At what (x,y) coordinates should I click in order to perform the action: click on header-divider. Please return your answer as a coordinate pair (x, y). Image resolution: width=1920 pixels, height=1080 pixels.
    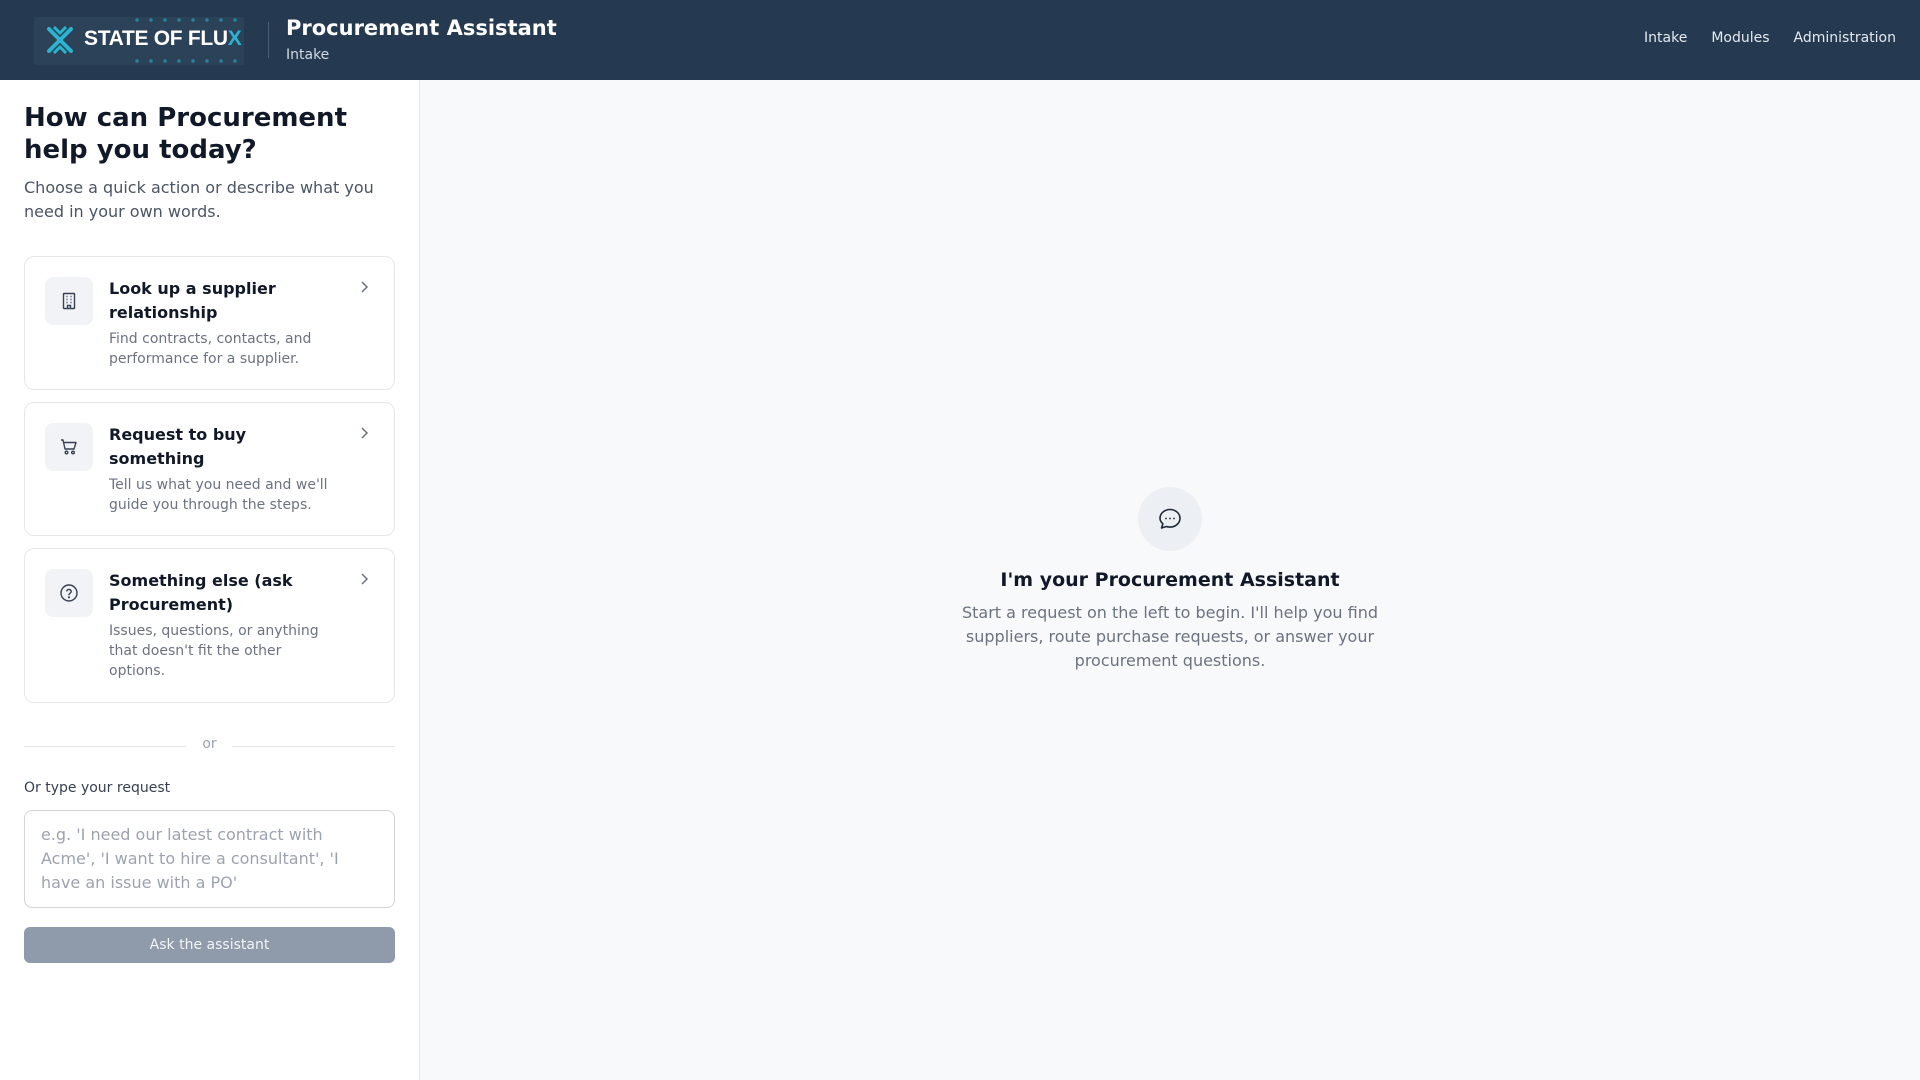
    Looking at the image, I should click on (268, 40).